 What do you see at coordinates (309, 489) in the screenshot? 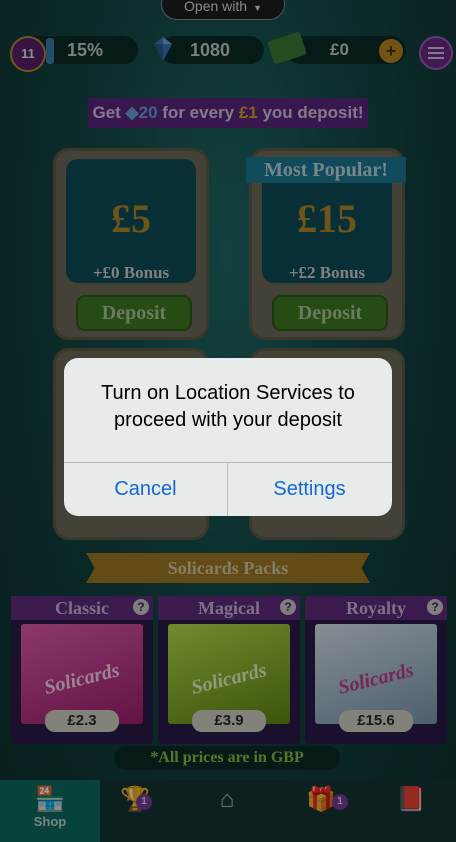
I see `settings-button: Settings` at bounding box center [309, 489].